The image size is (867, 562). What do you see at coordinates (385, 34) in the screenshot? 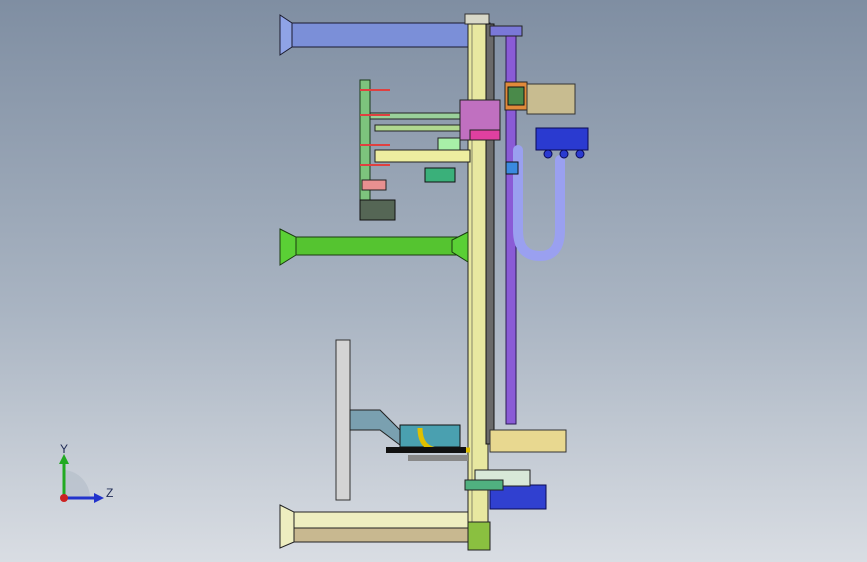
I see `top-beam` at bounding box center [385, 34].